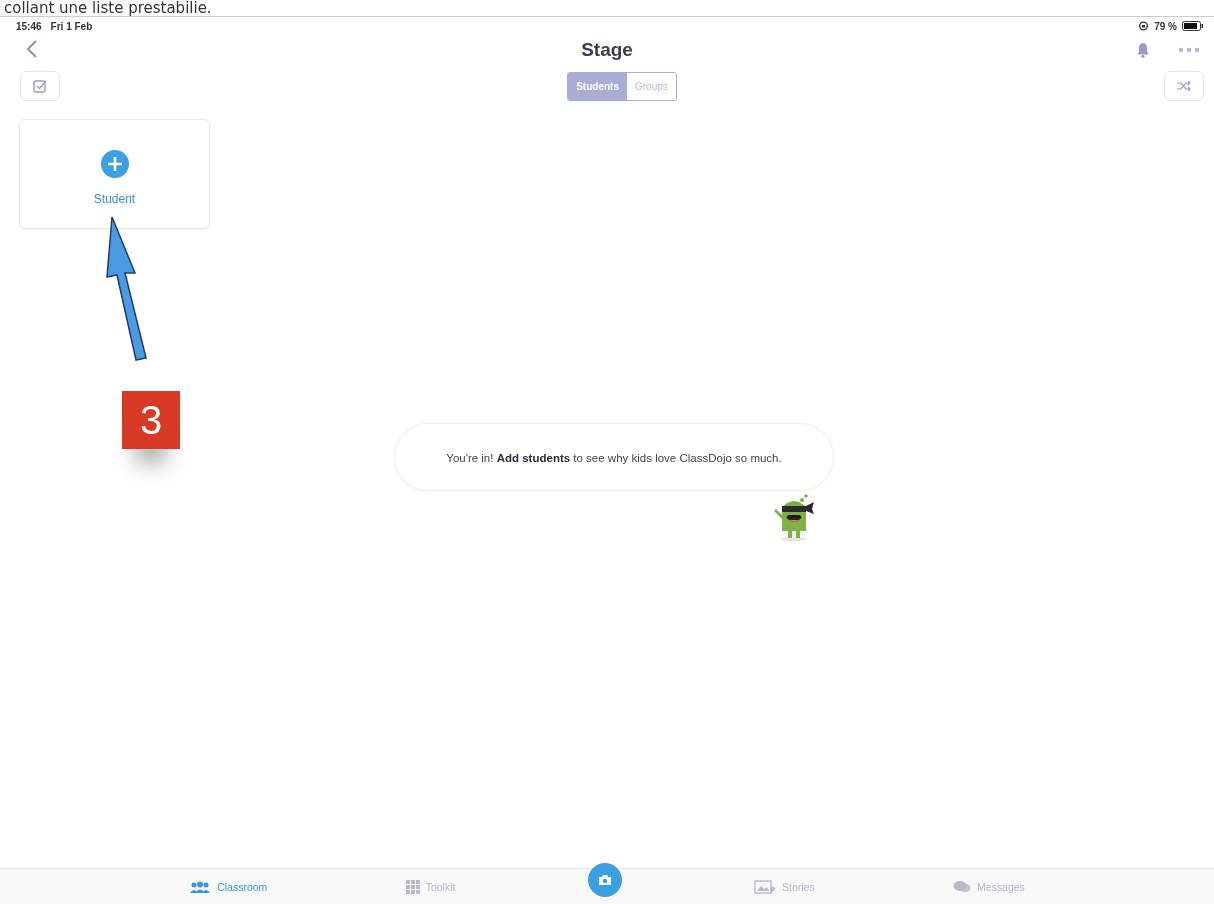  I want to click on rotation-lock-icon, so click(1144, 26).